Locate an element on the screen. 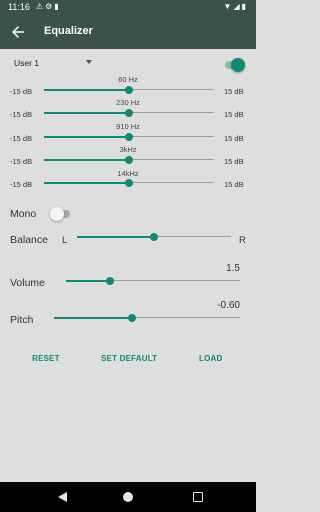 The height and width of the screenshot is (512, 320). balance-left-label: L is located at coordinates (65, 240).